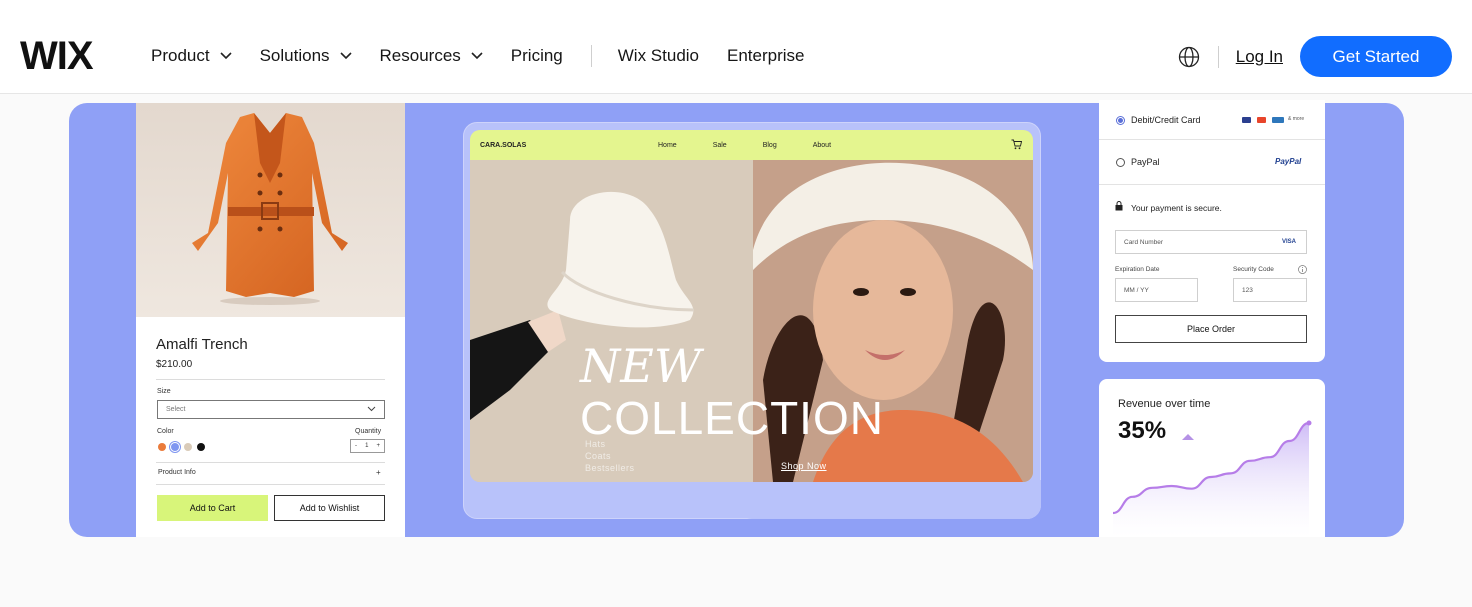  What do you see at coordinates (591, 56) in the screenshot?
I see `menu-divider` at bounding box center [591, 56].